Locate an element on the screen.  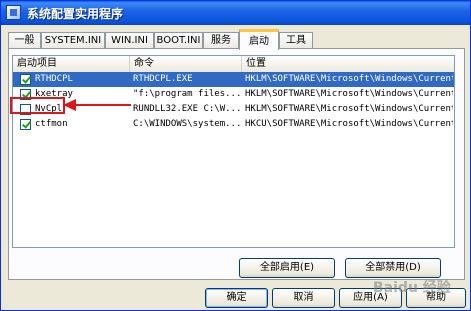
startup-item-name: ctfmon is located at coordinates (51, 124).